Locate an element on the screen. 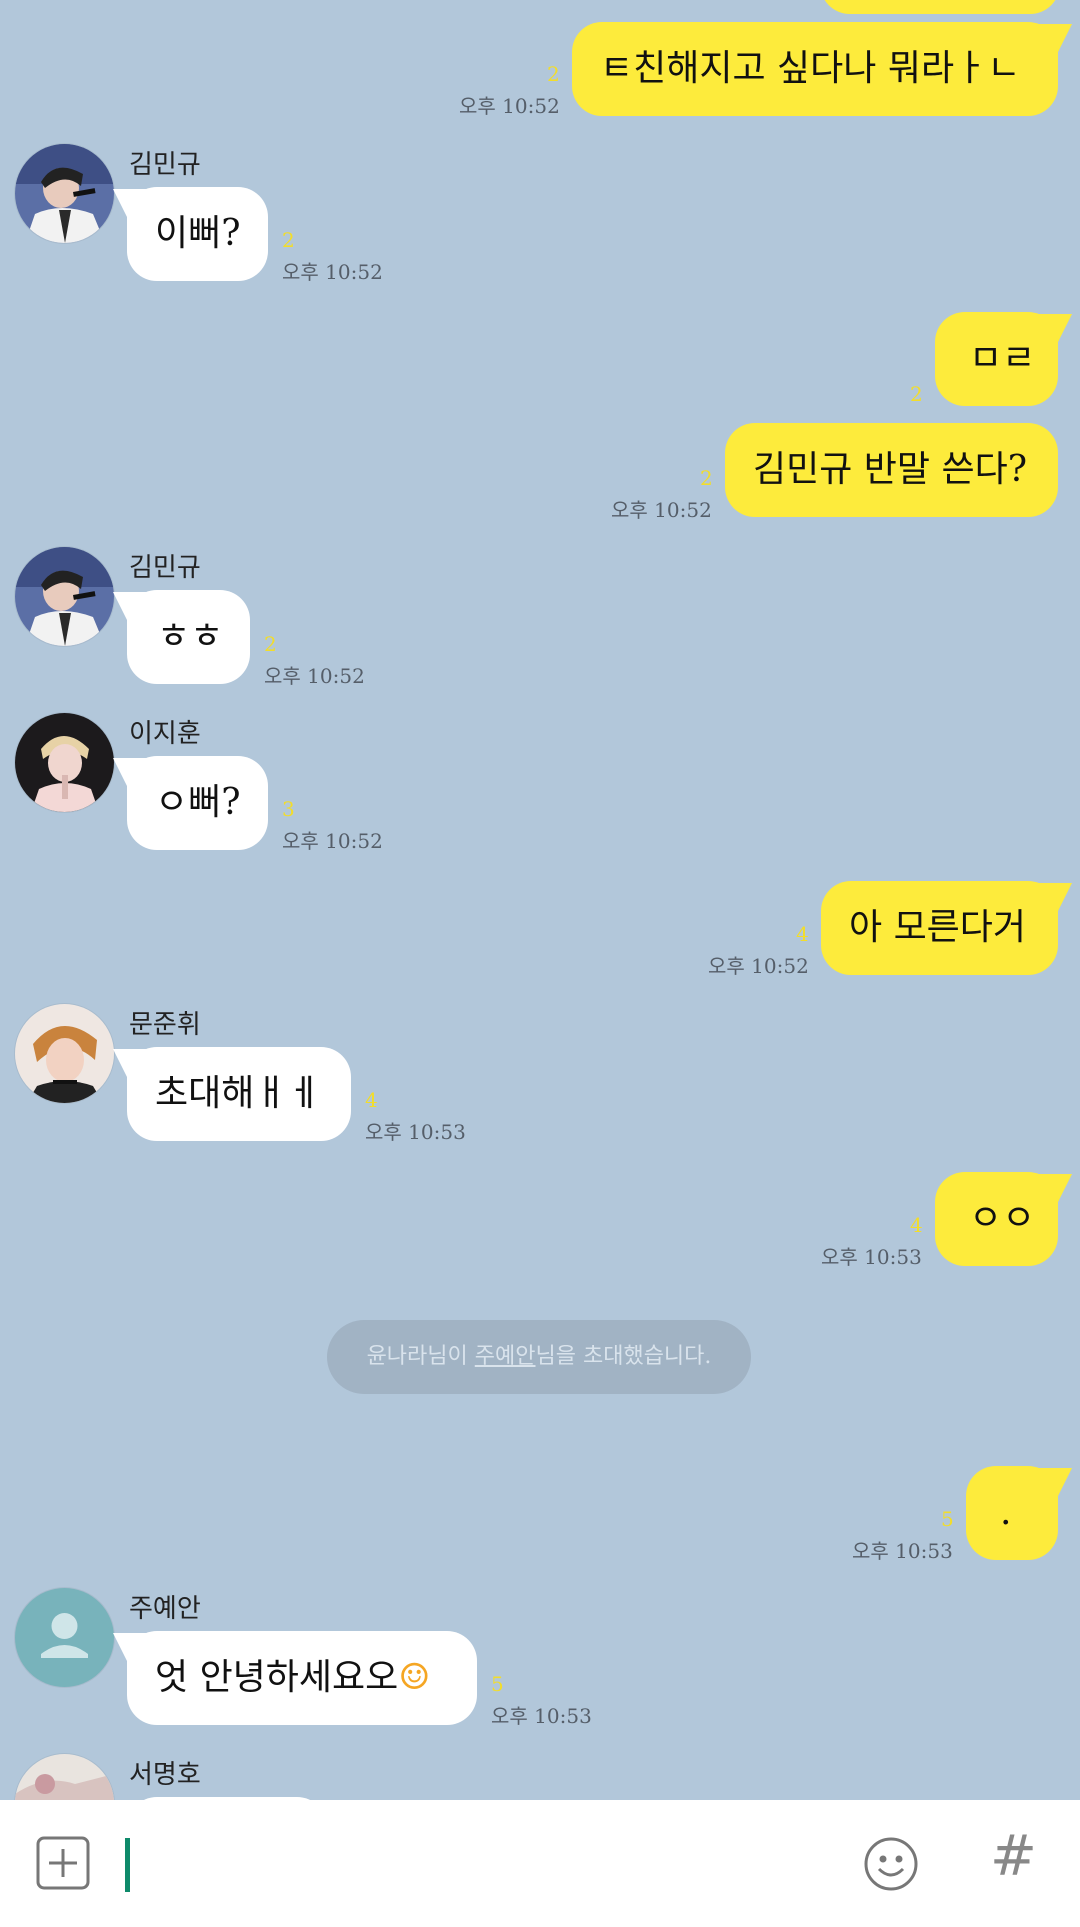  sender-name: 주예안 is located at coordinates (165, 1609).